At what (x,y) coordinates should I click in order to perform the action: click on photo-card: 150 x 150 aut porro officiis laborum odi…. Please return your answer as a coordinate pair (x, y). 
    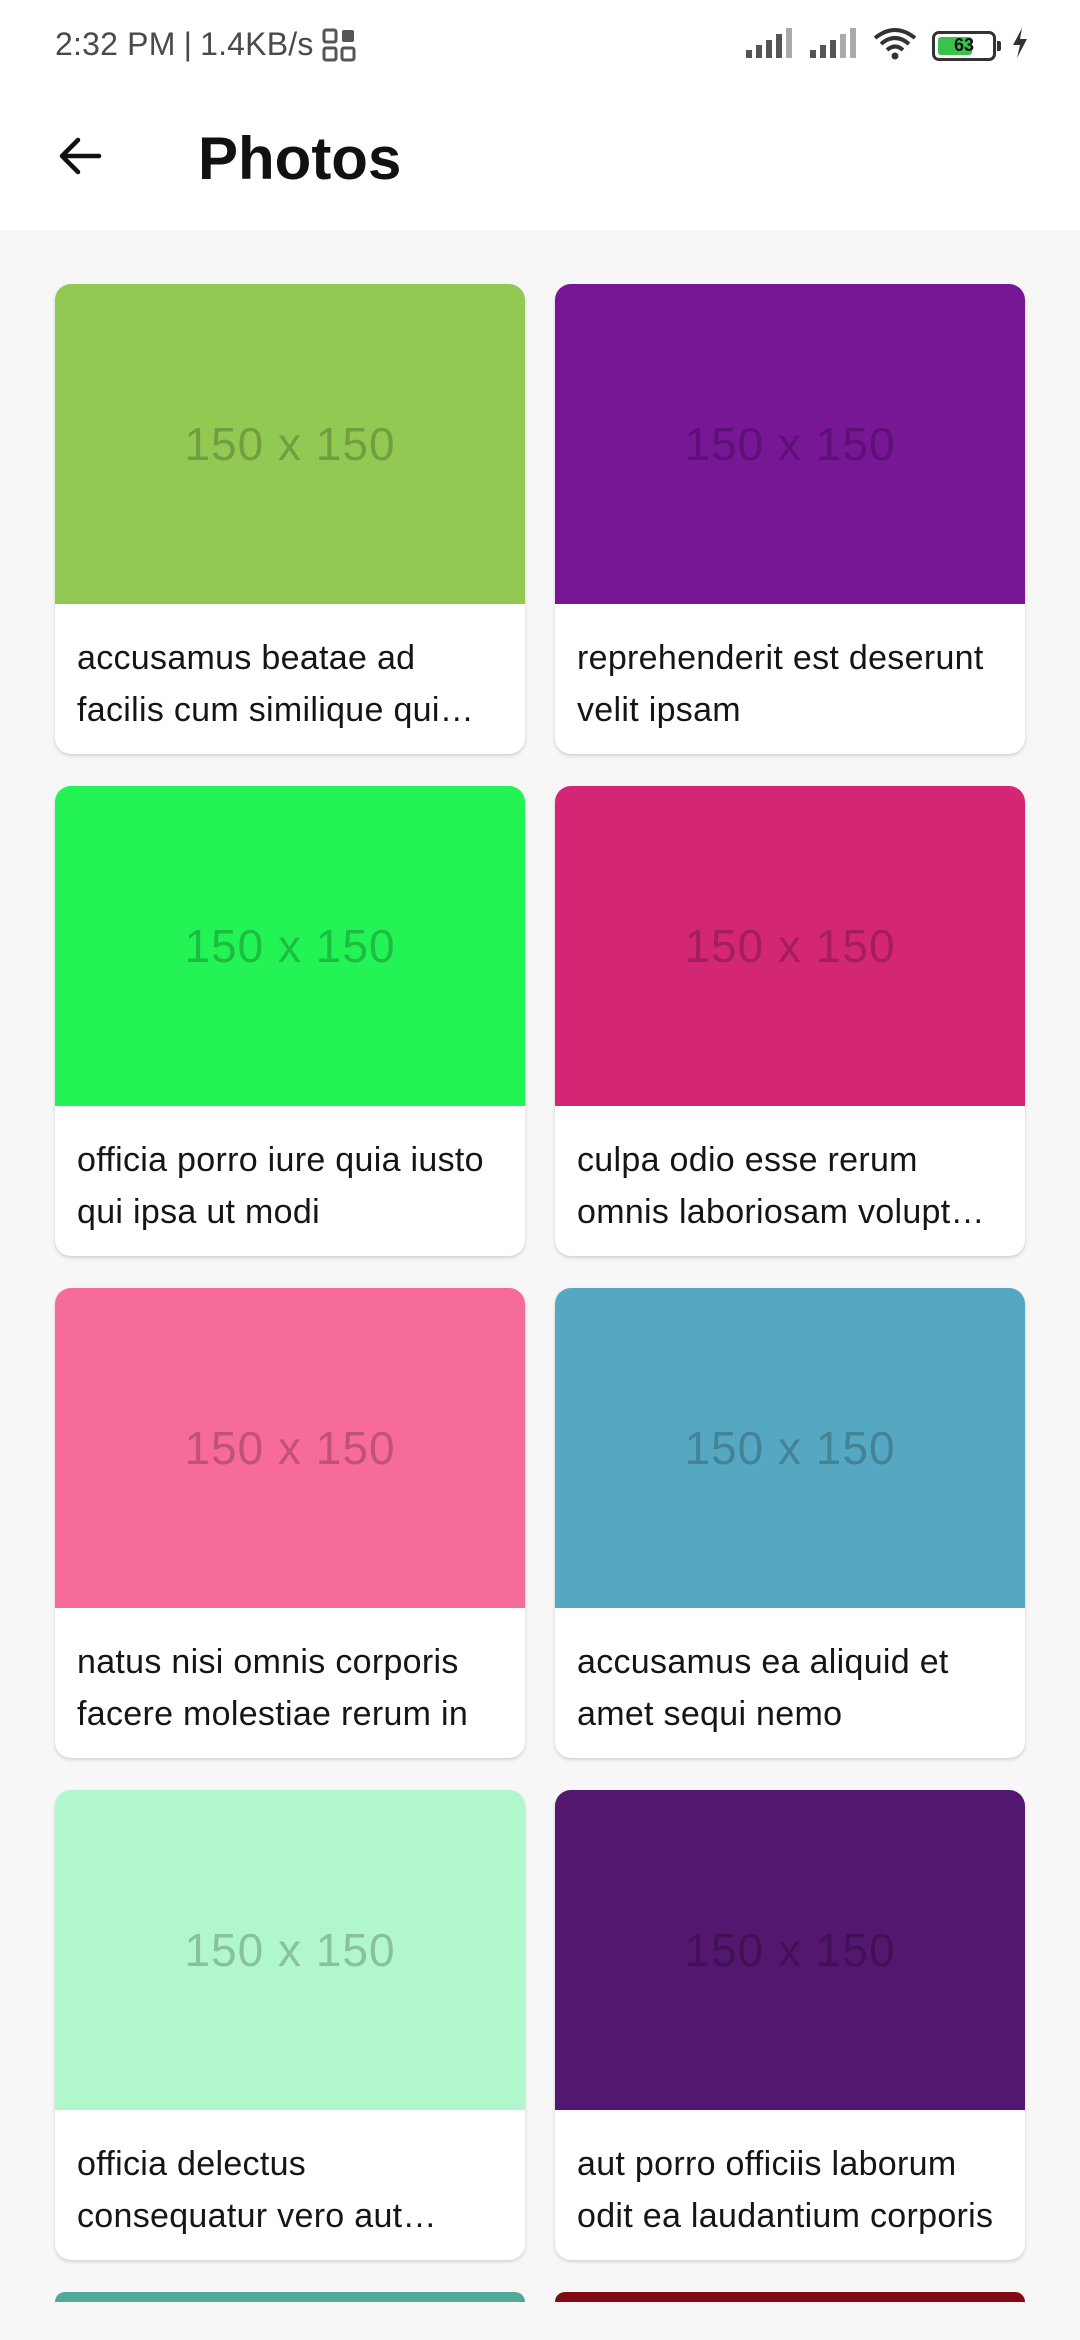
    Looking at the image, I should click on (790, 2025).